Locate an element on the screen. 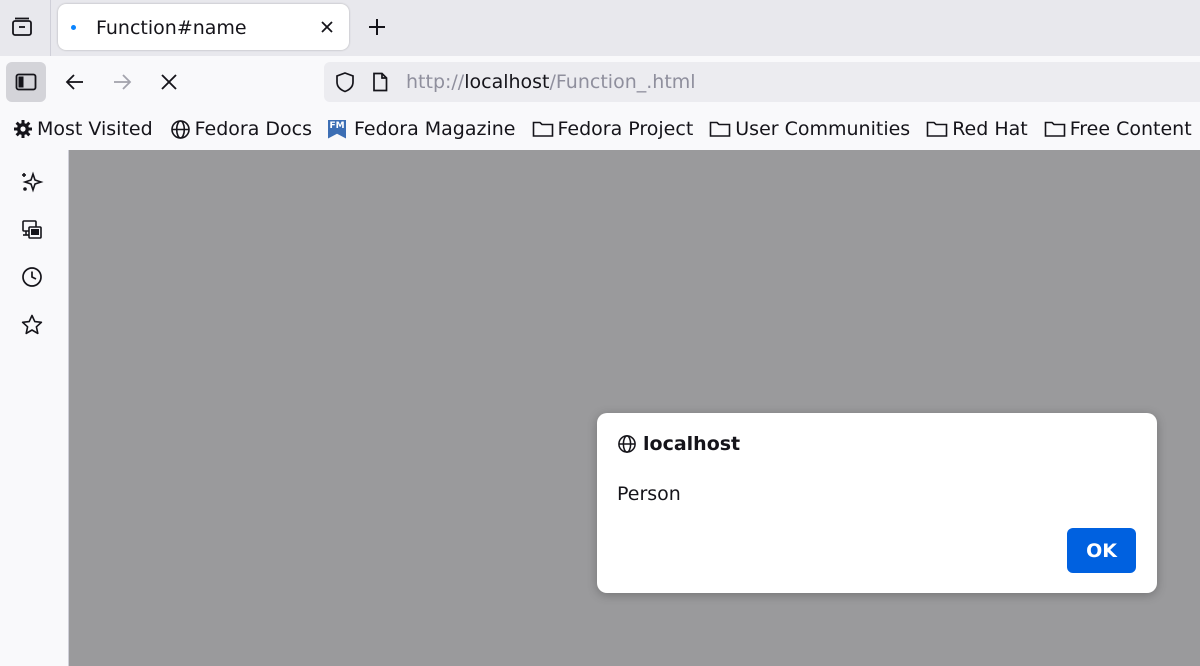 This screenshot has width=1200, height=666. bookmark-most-visited: Most Visited is located at coordinates (83, 129).